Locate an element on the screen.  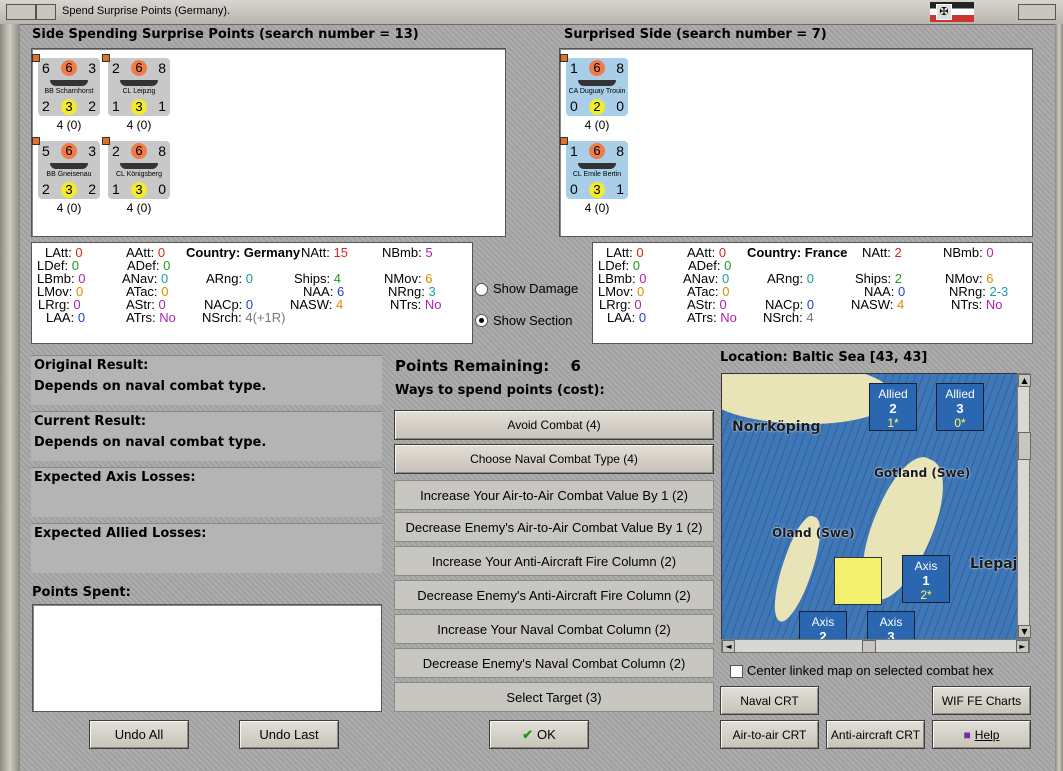
counter-ship-name: CL Königsberg is located at coordinates (139, 174).